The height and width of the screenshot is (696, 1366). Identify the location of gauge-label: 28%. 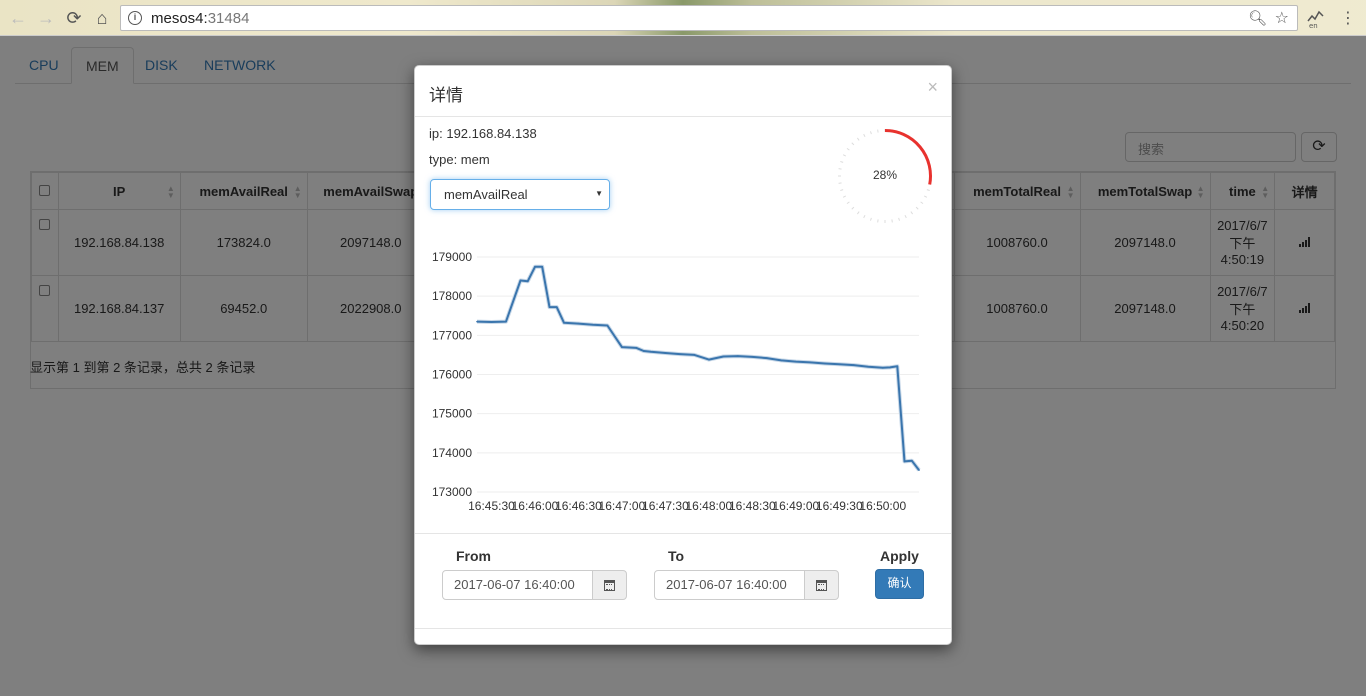
(885, 175).